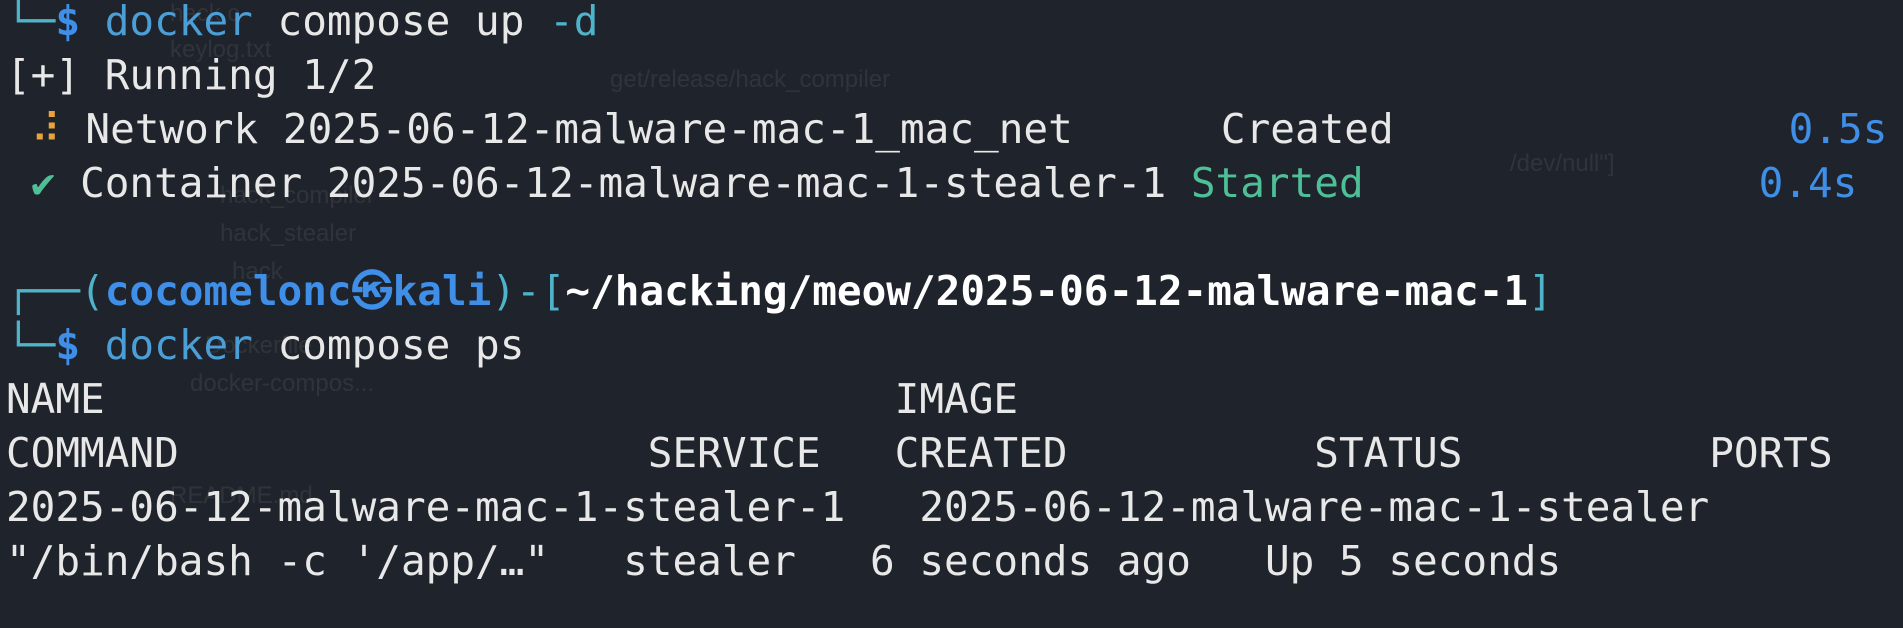  What do you see at coordinates (55, 291) in the screenshot?
I see `prompt-frame: ┌──(` at bounding box center [55, 291].